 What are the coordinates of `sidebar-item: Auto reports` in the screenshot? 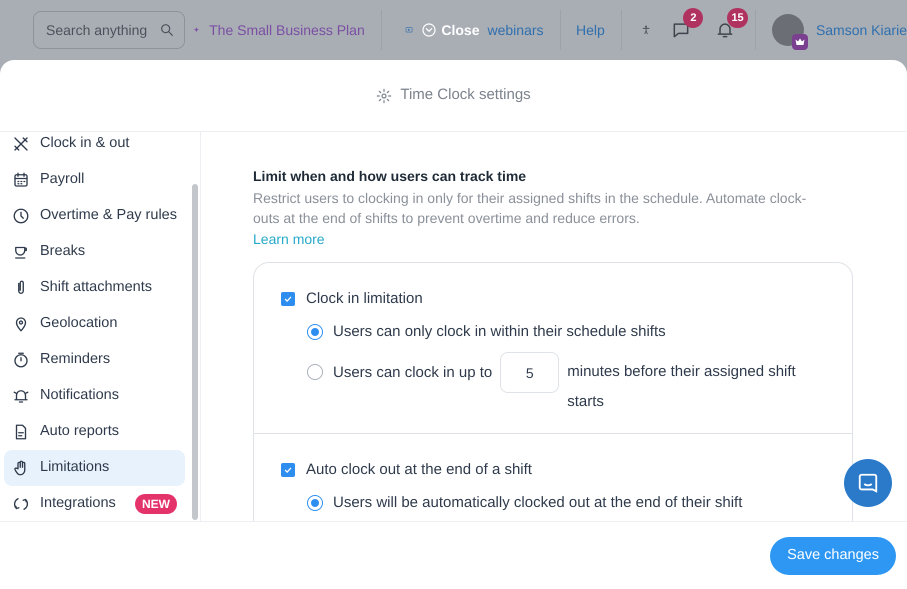 It's located at (94, 432).